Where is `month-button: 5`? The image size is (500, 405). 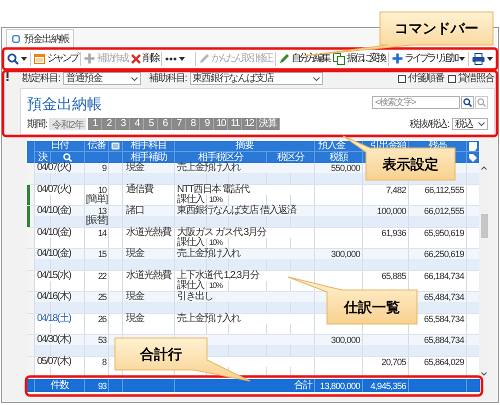 month-button: 5 is located at coordinates (151, 124).